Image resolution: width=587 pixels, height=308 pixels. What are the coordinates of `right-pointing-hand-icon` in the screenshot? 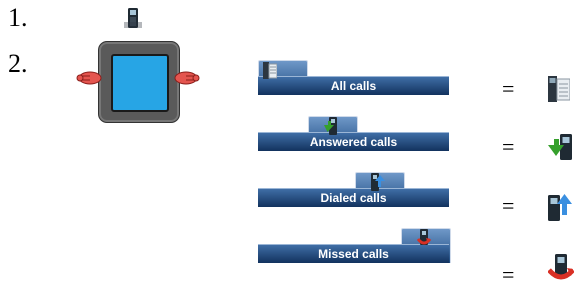 It's located at (187, 78).